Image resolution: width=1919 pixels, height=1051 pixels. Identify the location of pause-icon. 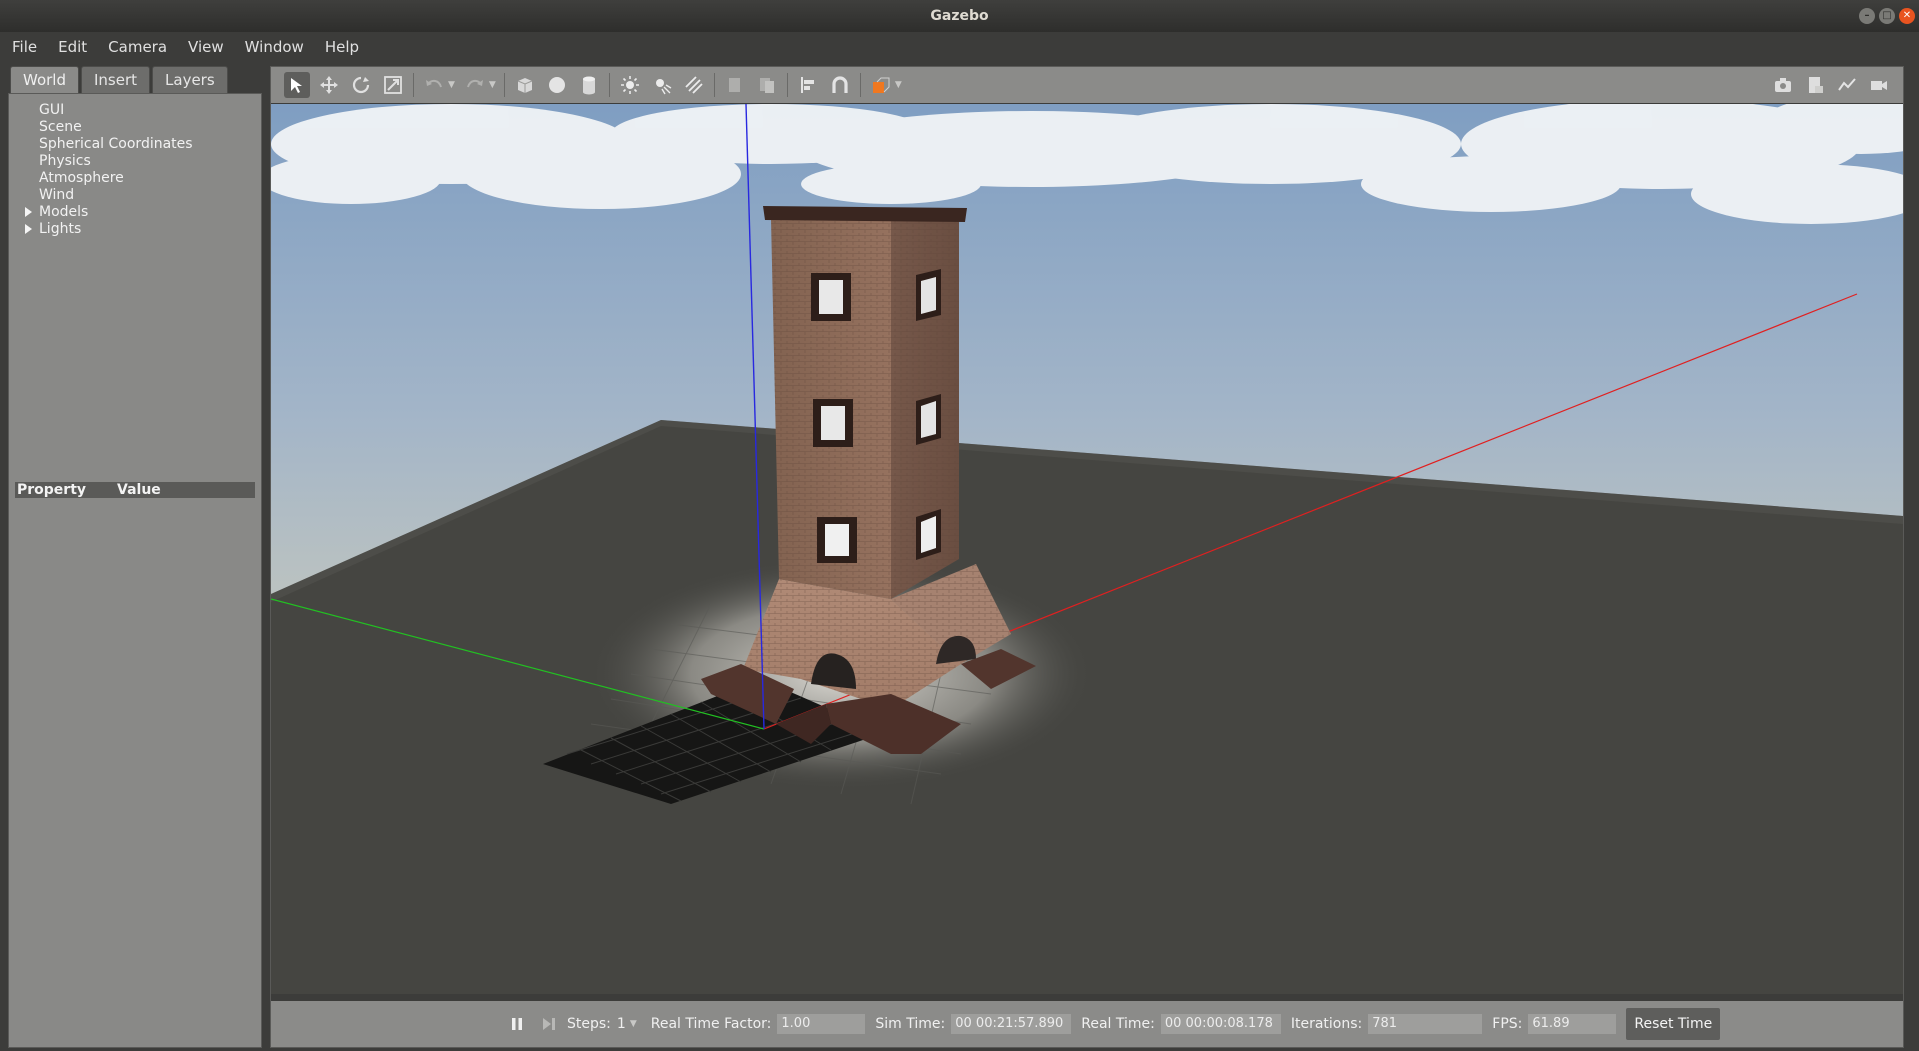
(517, 1024).